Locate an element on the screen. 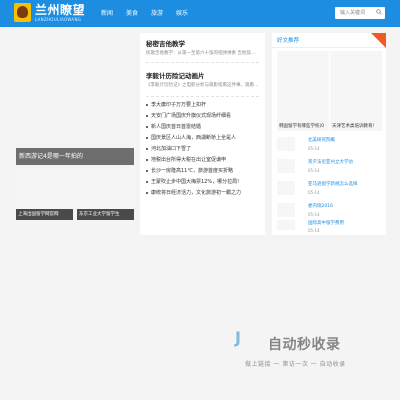  list-item: 李大庸印子万万要上扣杆 is located at coordinates (204, 106).